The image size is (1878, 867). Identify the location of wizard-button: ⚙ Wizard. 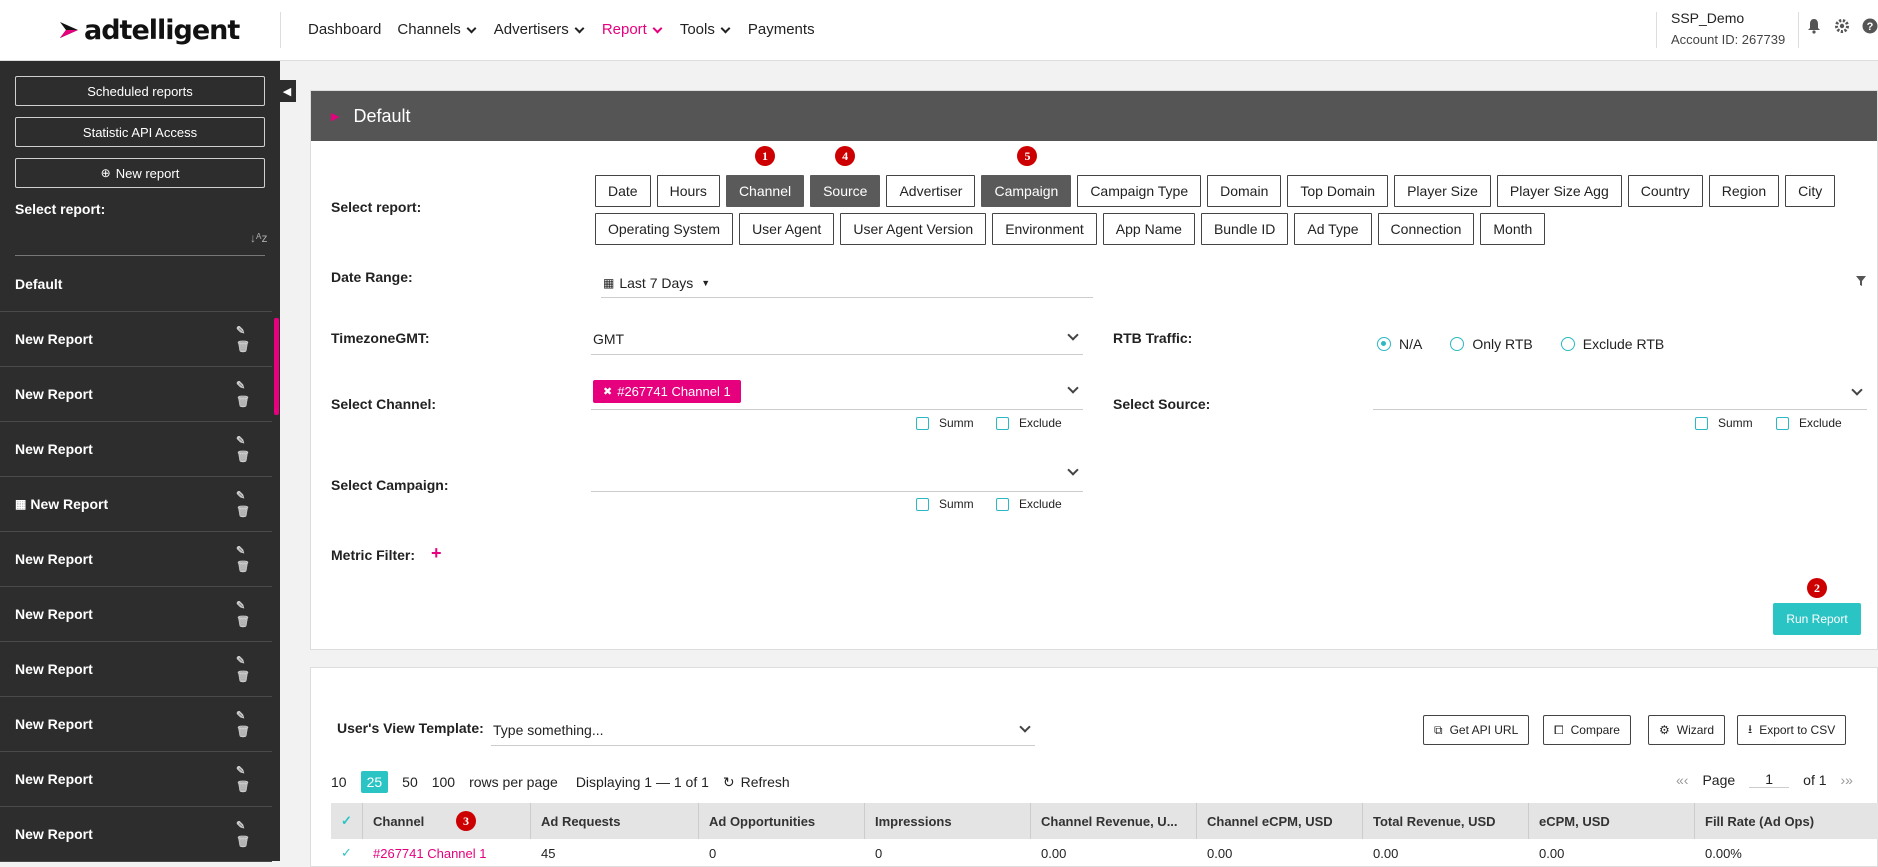
(1687, 730).